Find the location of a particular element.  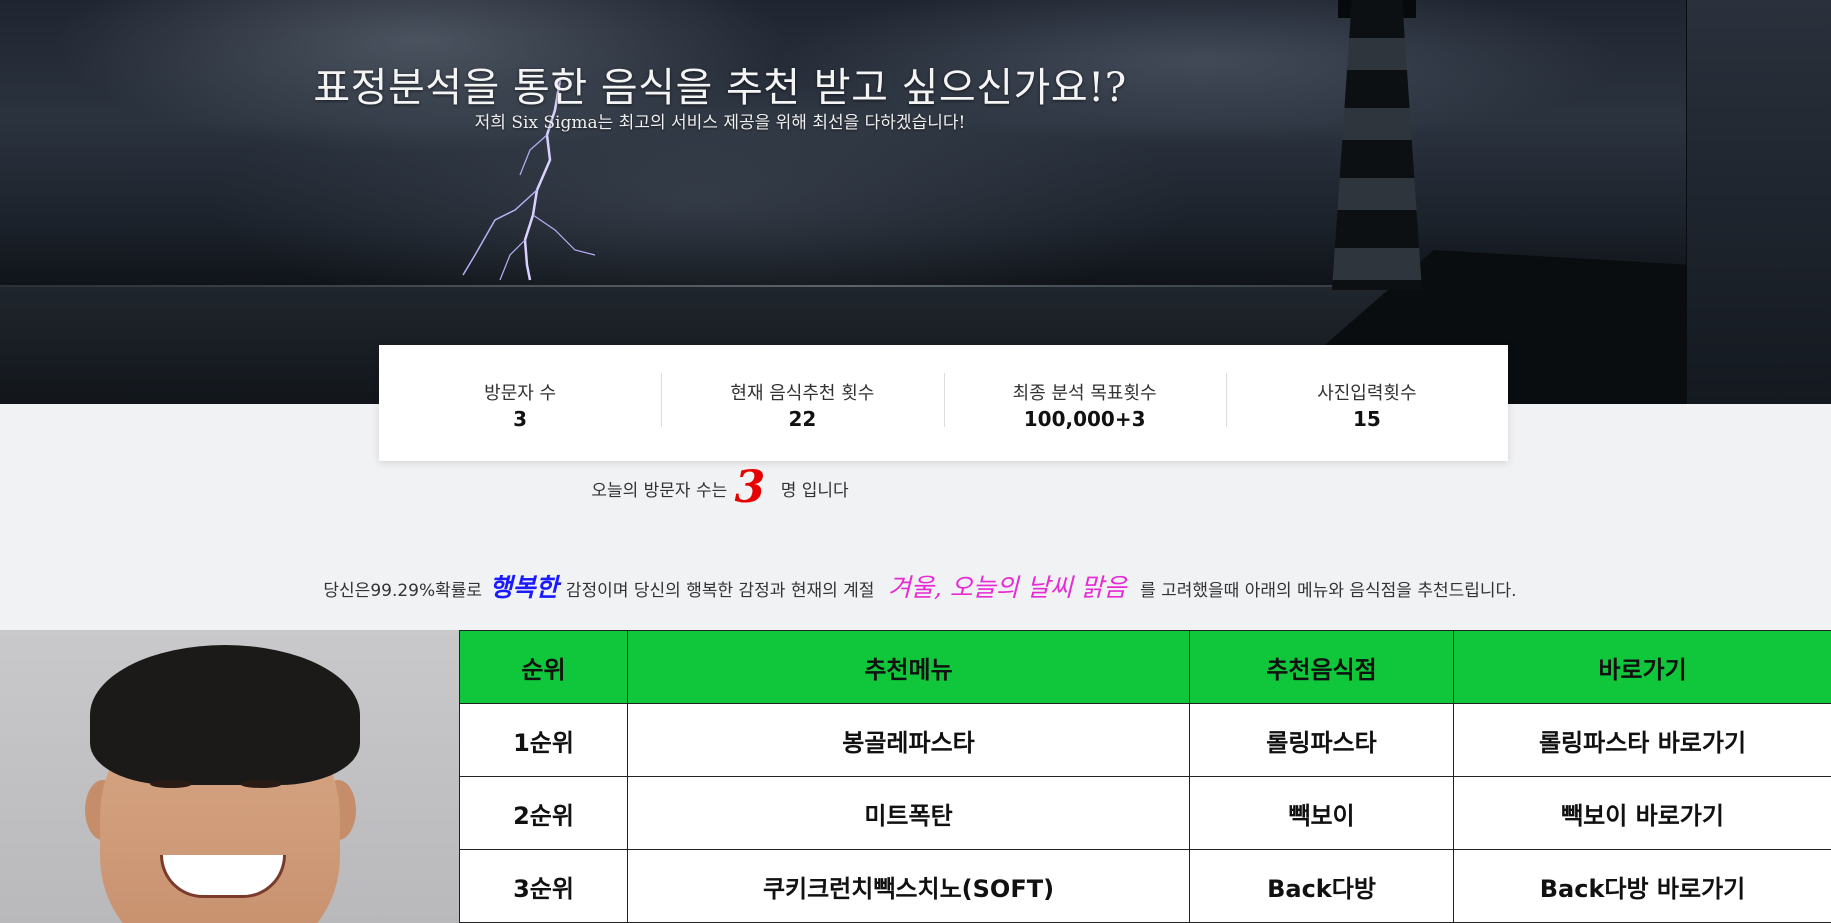

analysis-middle: 감정이며 당신의 행복한 감정과 현재의 계절 is located at coordinates (720, 591).